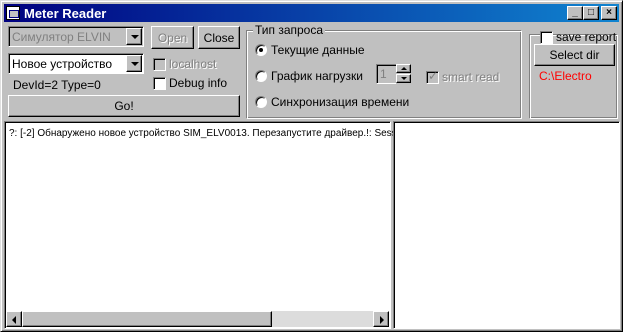 This screenshot has height=332, width=623. Describe the element at coordinates (317, 76) in the screenshot. I see `radio-load-graph-label: График нагрузки` at that location.